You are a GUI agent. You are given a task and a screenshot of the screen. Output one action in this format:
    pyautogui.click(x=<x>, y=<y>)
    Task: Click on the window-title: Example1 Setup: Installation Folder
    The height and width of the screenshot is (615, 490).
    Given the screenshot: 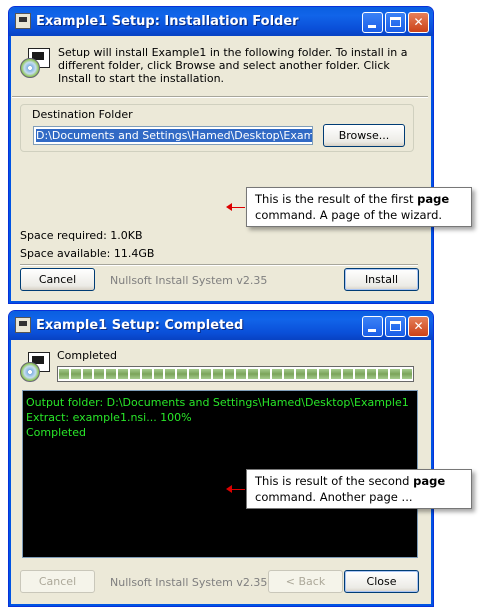 What is the action you would take?
    pyautogui.click(x=167, y=21)
    